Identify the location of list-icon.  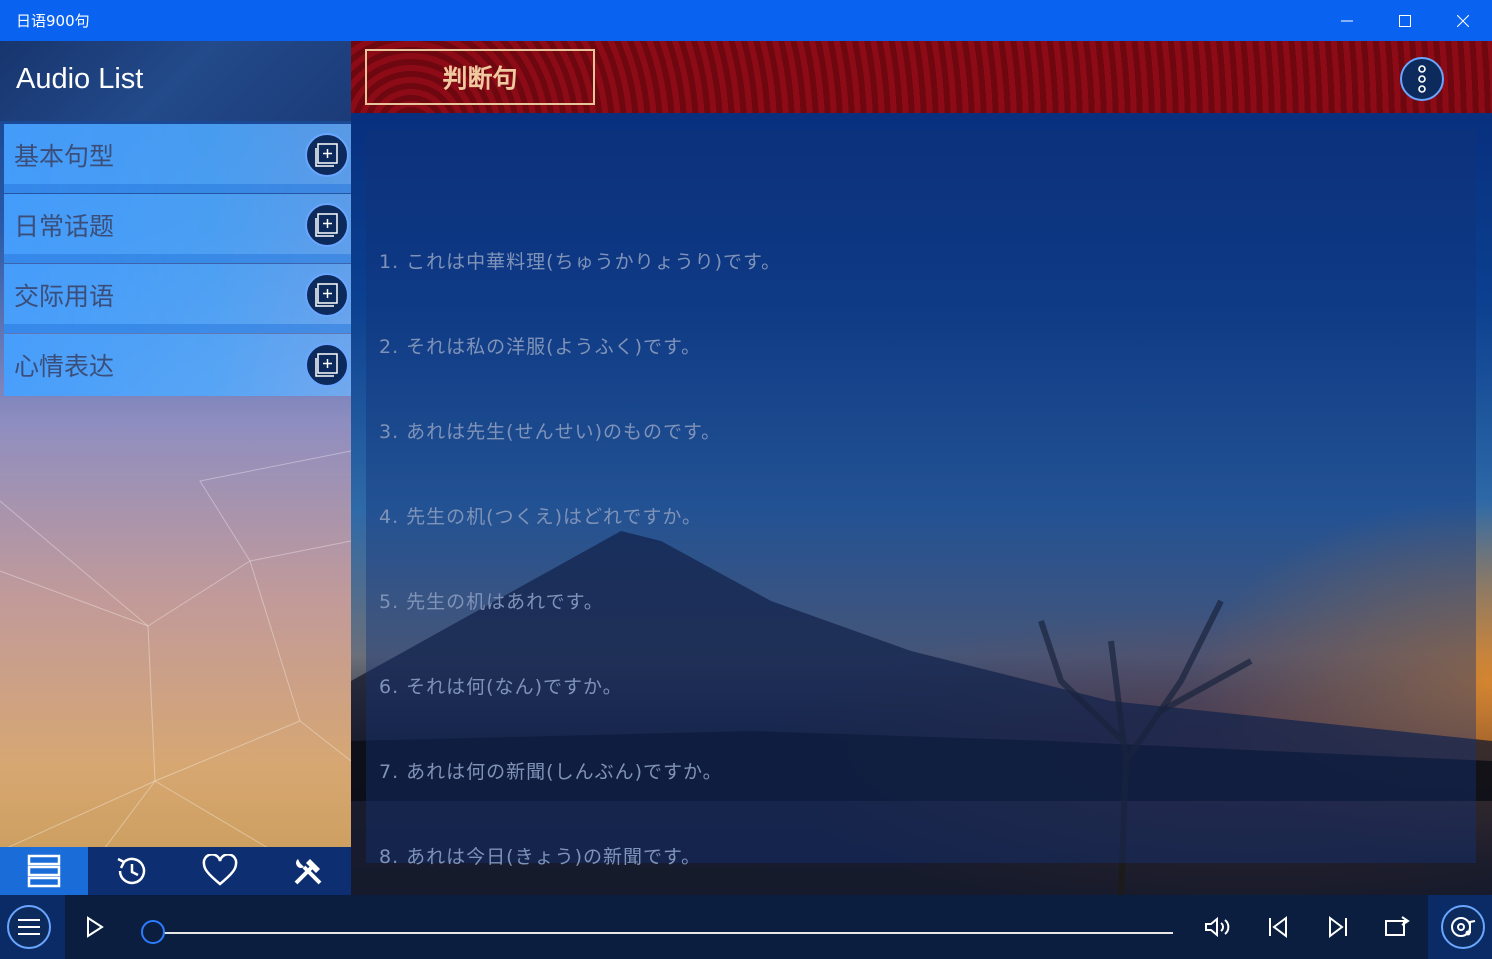
(44, 871).